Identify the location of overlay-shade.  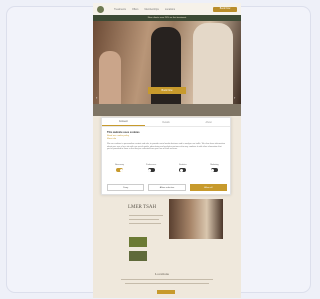
(167, 110).